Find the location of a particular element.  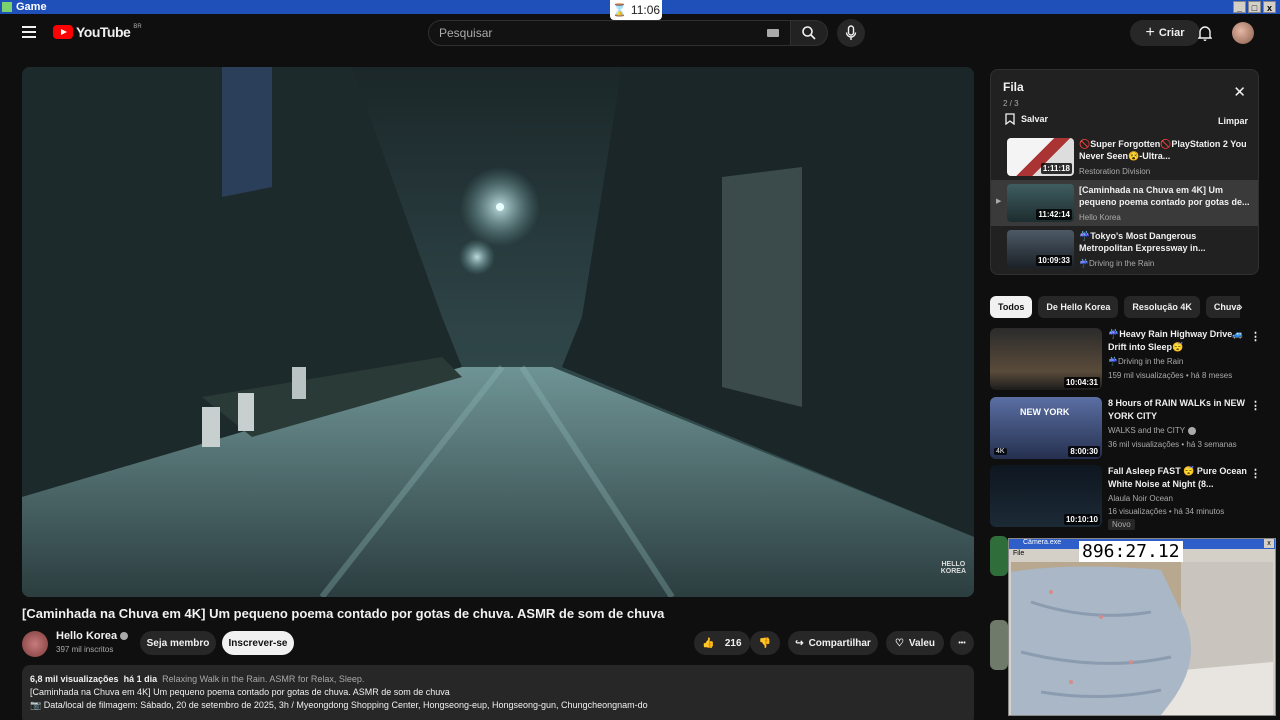

thanks-label: Valeu is located at coordinates (922, 643).